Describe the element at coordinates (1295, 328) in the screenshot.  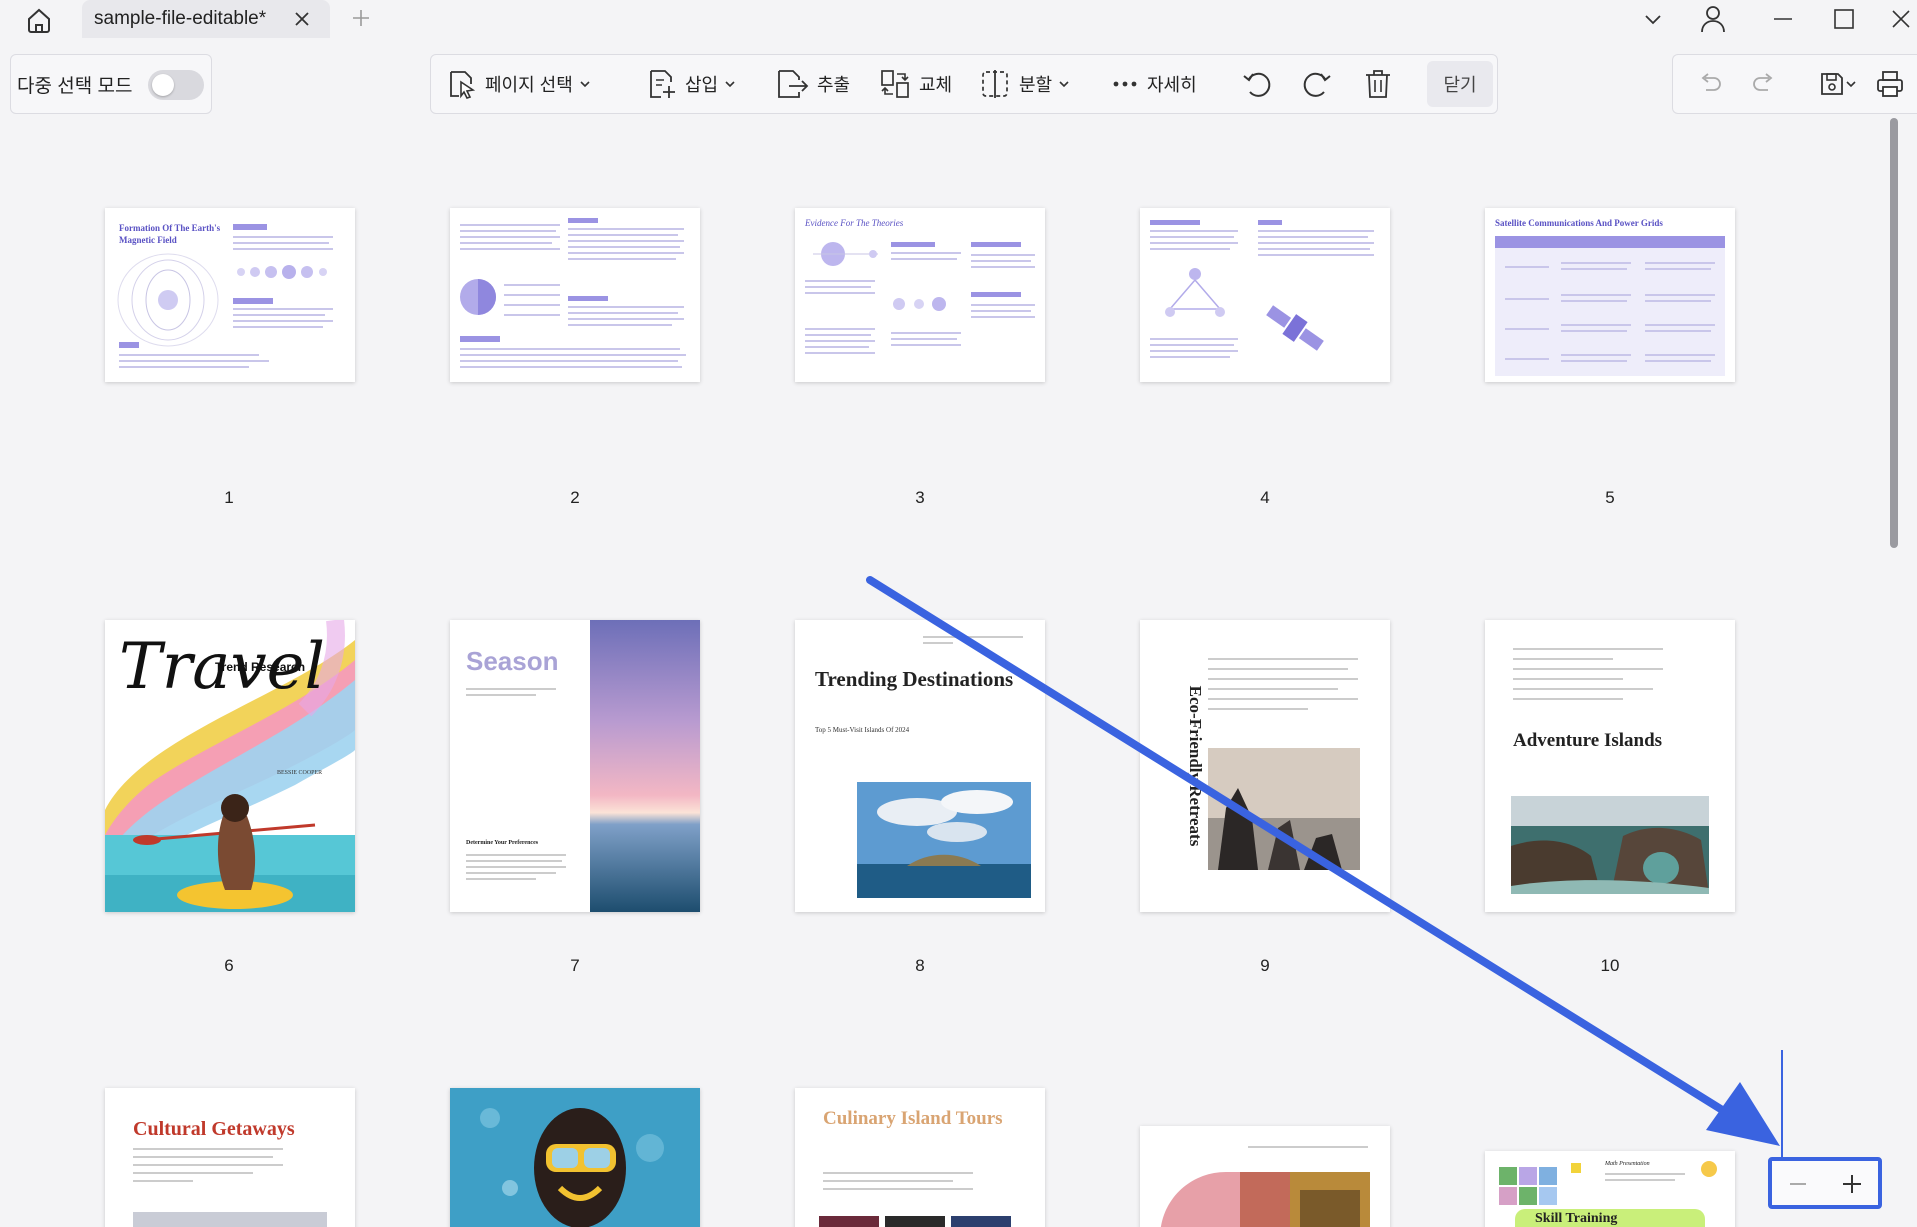
I see `satellite-icon` at that location.